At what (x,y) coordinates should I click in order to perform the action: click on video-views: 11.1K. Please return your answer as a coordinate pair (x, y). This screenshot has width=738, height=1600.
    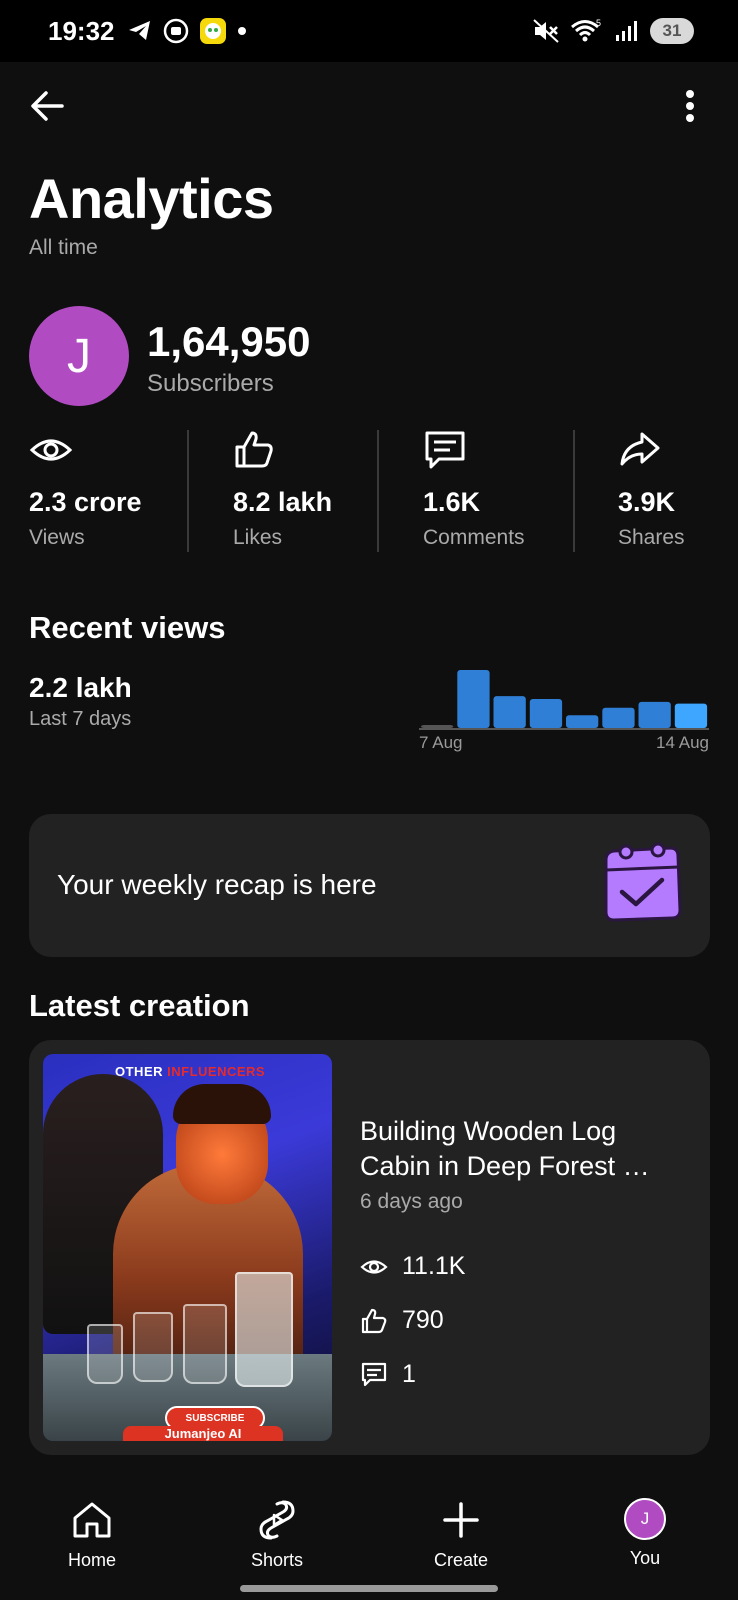
    Looking at the image, I should click on (412, 1266).